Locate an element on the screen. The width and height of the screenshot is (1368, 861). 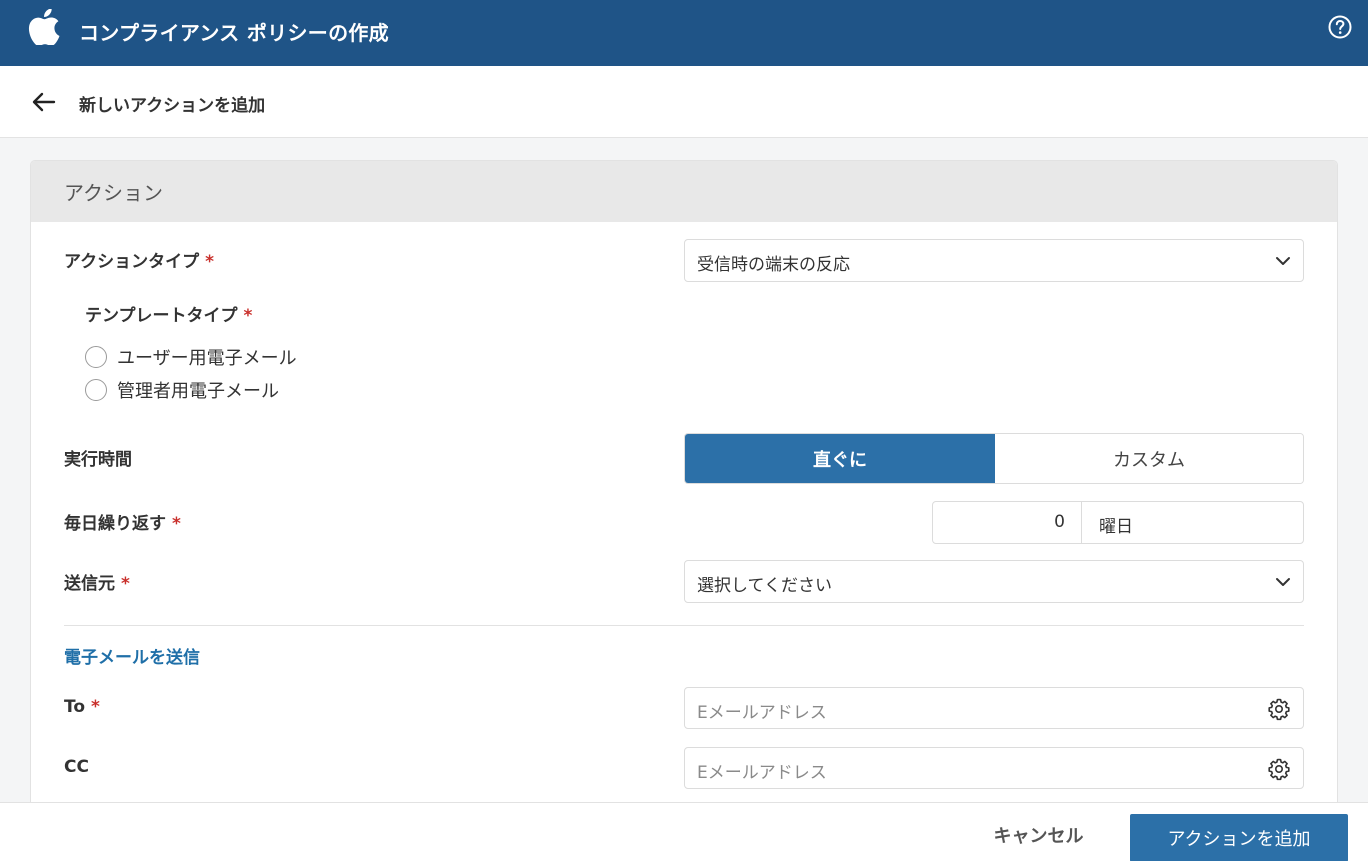
sender-label: 送信元 * is located at coordinates (97, 581).